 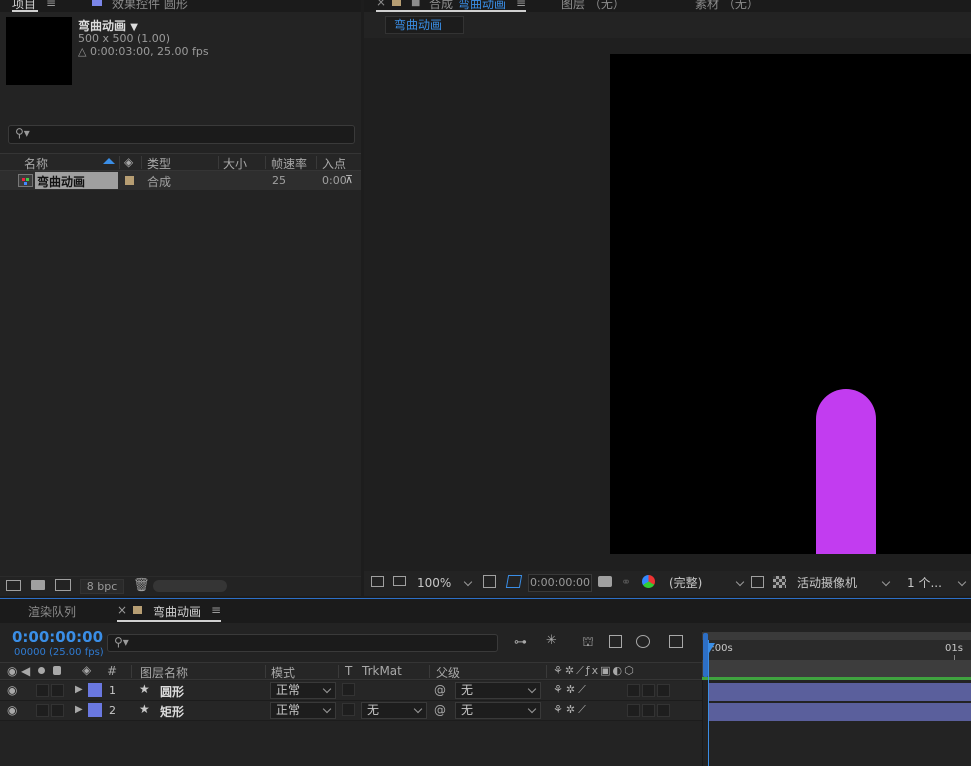 I want to click on col-fps: 帧速率, so click(x=289, y=163).